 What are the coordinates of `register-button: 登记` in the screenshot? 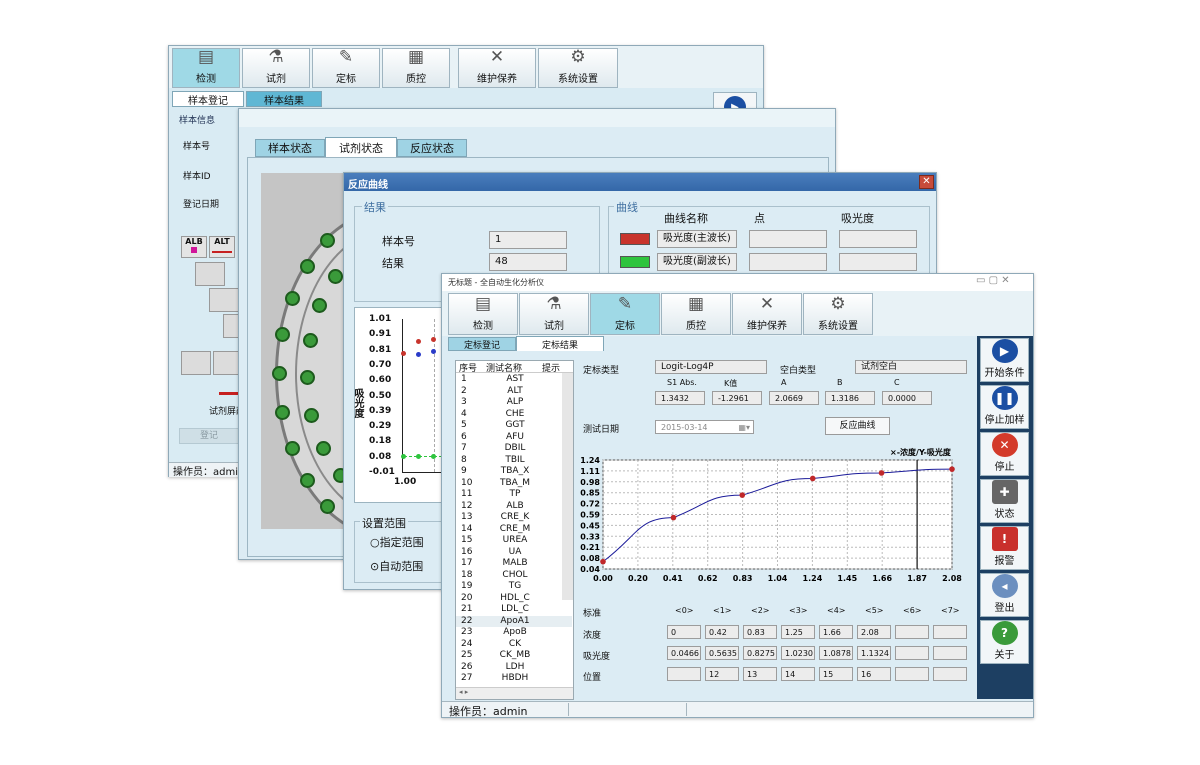 It's located at (209, 436).